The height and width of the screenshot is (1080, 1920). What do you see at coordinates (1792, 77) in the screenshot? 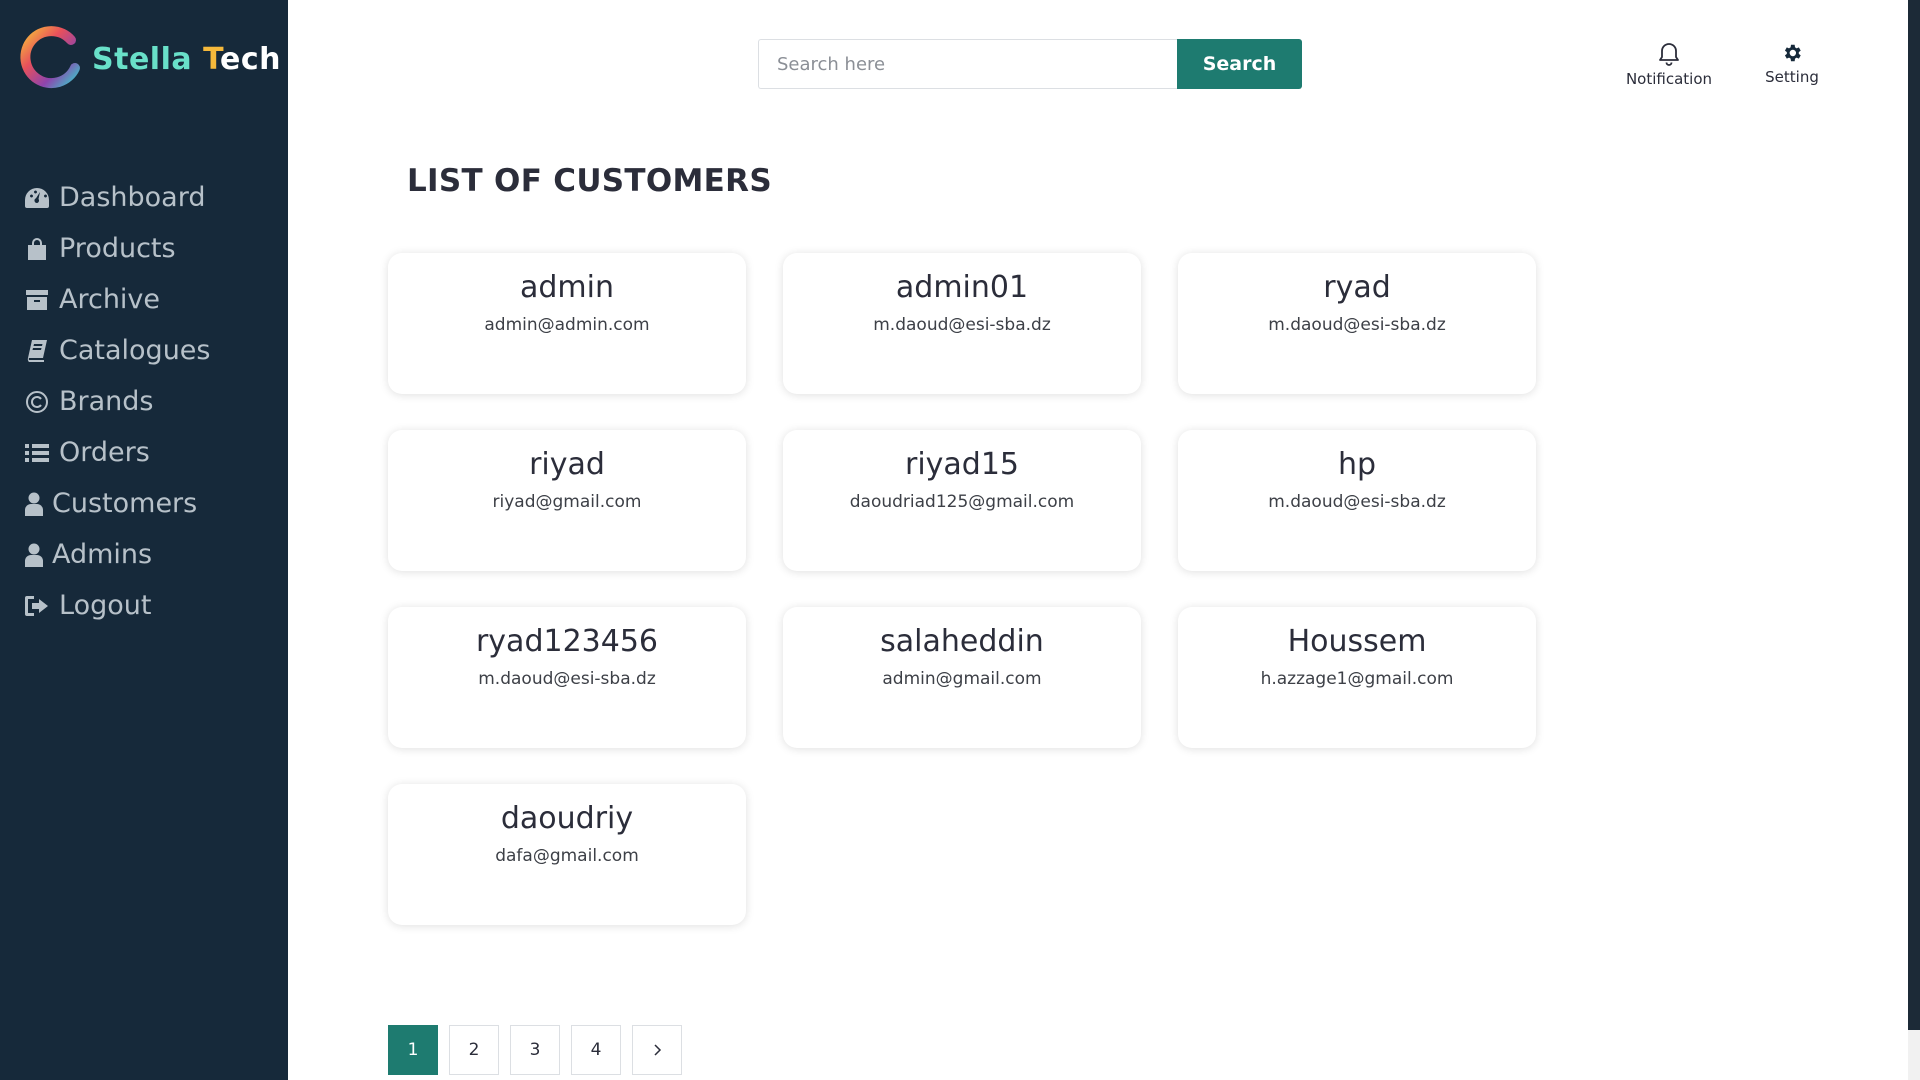
I see `setting-label: Setting` at bounding box center [1792, 77].